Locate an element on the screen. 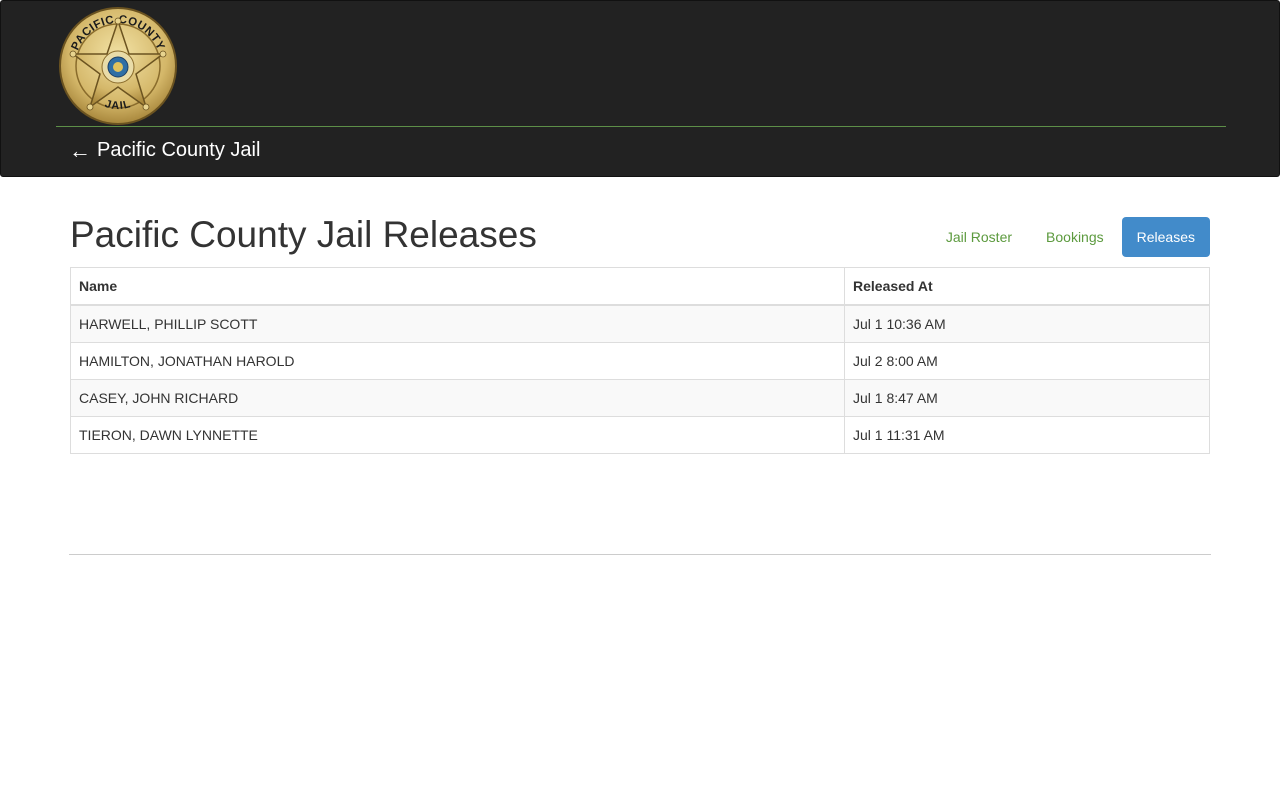  release-time: Jul 1 8:47 AM is located at coordinates (1027, 398).